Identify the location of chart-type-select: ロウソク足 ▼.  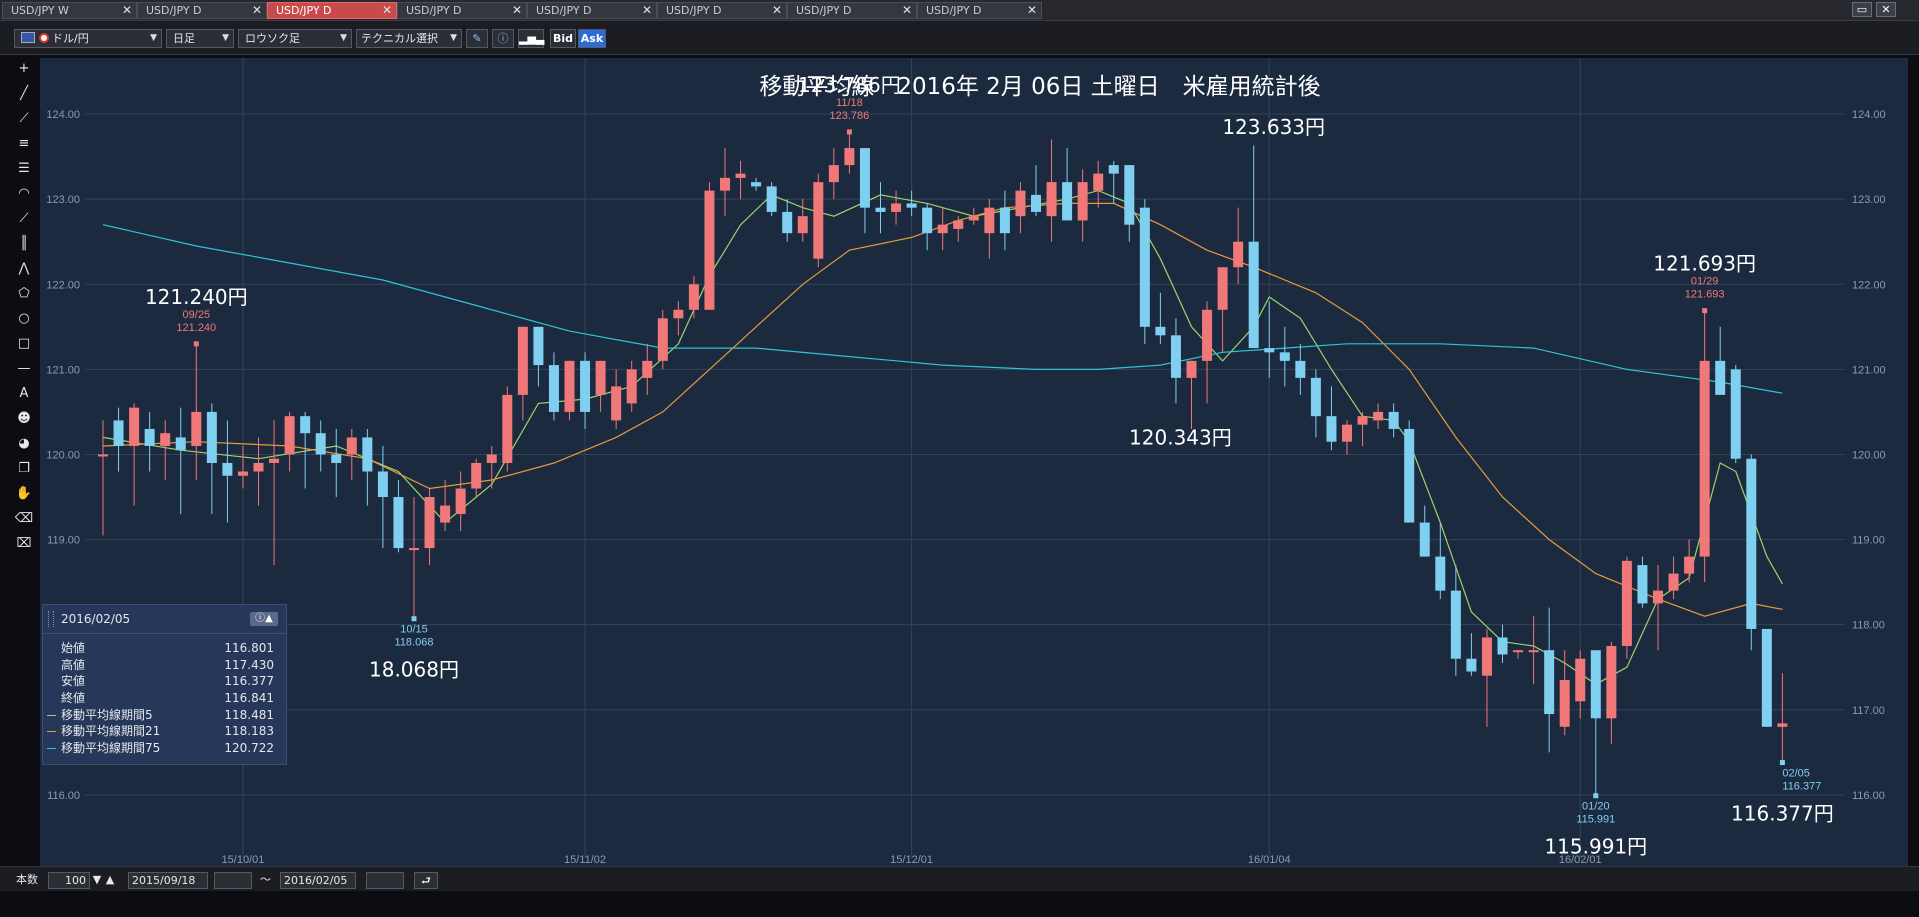
(295, 38).